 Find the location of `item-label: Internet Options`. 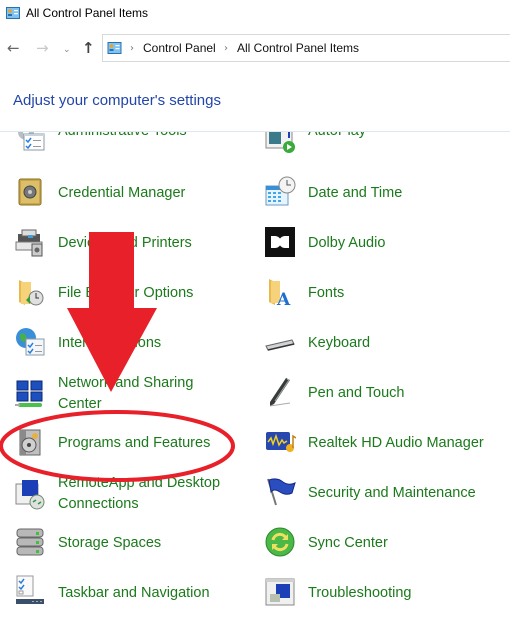

item-label: Internet Options is located at coordinates (110, 343).